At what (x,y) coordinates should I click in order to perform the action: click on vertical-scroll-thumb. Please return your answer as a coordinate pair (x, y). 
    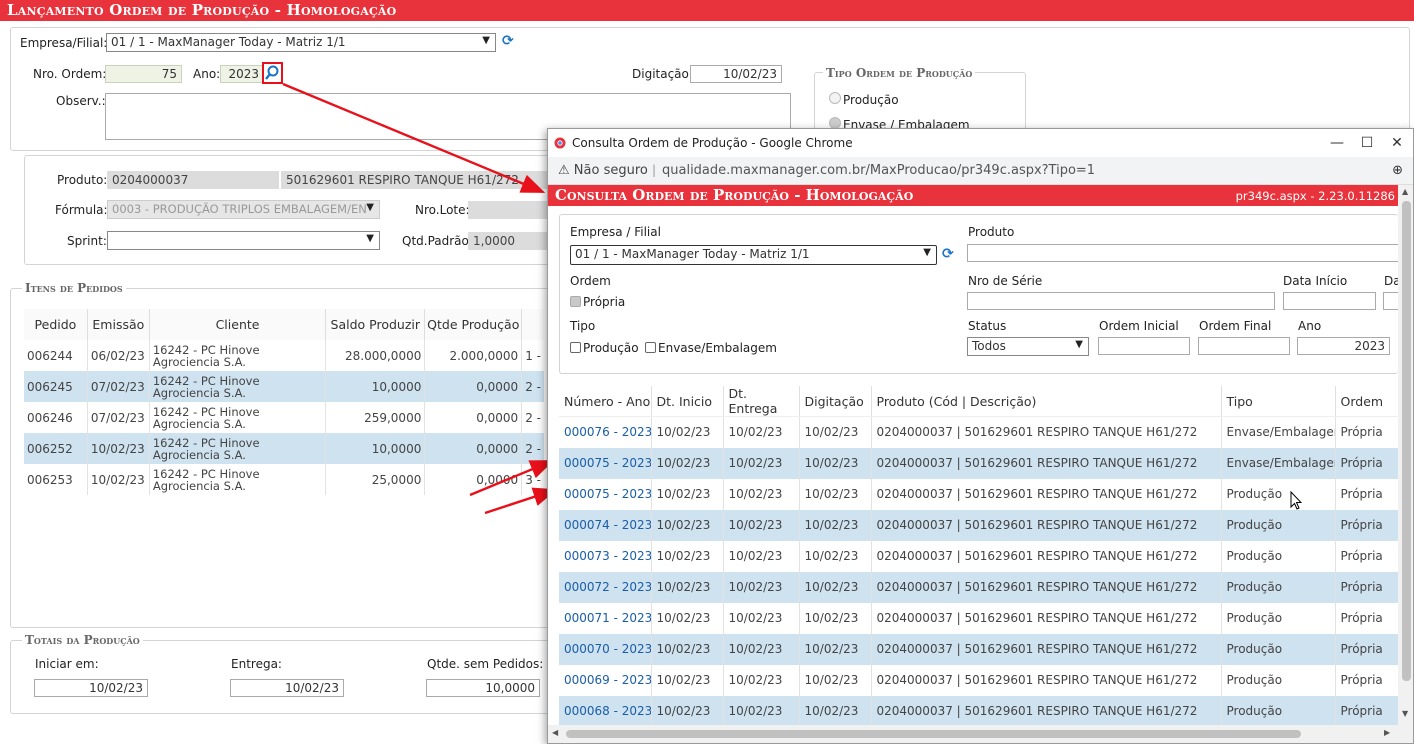
    Looking at the image, I should click on (1406, 441).